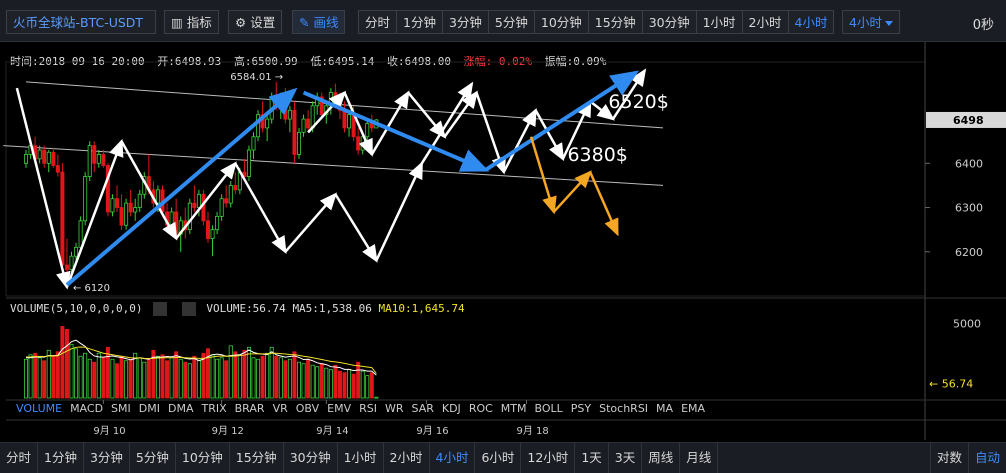  What do you see at coordinates (948, 458) in the screenshot?
I see `log-scale-button: 对数` at bounding box center [948, 458].